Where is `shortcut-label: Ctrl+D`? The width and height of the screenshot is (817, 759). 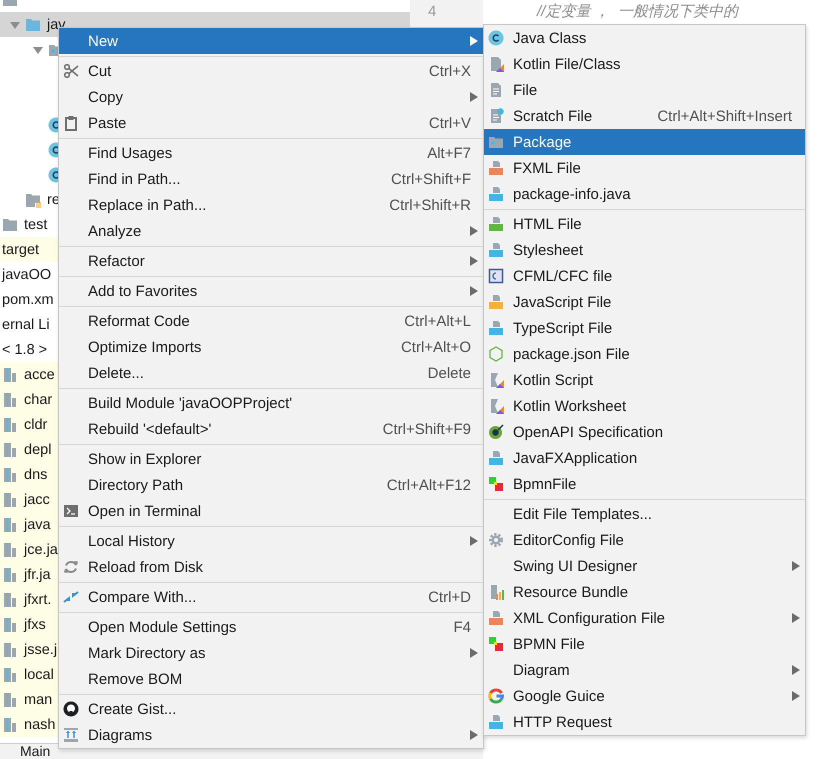
shortcut-label: Ctrl+D is located at coordinates (450, 597).